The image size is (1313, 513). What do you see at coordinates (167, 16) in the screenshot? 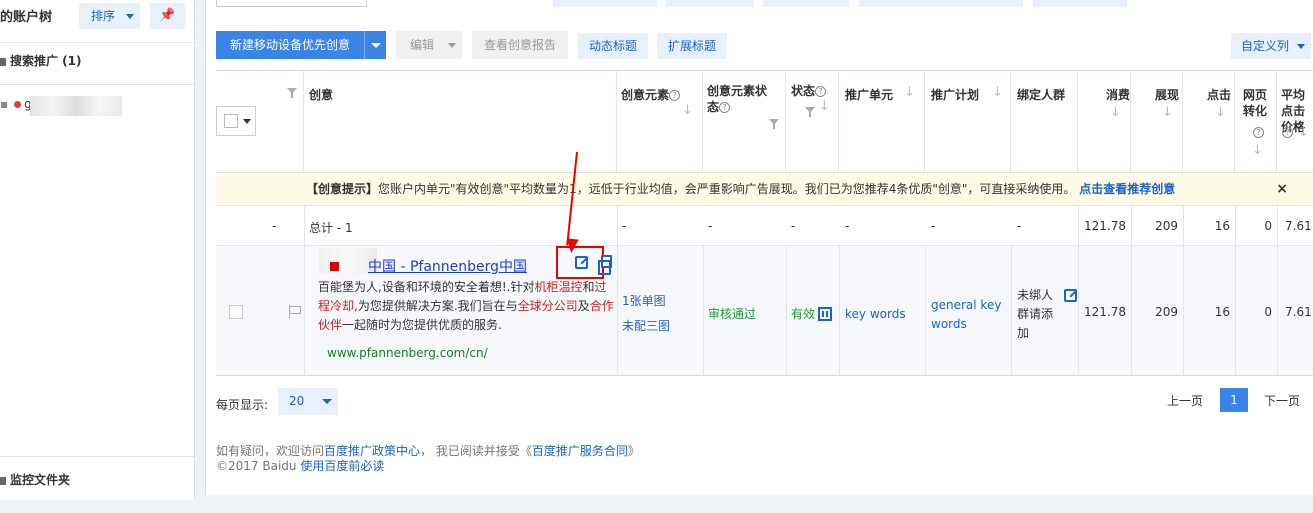
I see `pin-button: 📌` at bounding box center [167, 16].